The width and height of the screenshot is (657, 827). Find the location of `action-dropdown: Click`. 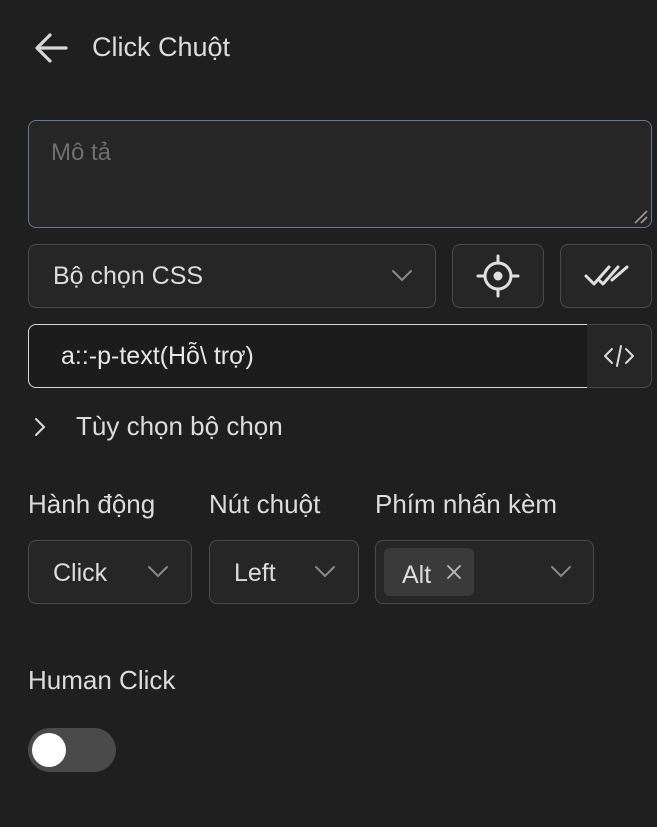

action-dropdown: Click is located at coordinates (110, 572).